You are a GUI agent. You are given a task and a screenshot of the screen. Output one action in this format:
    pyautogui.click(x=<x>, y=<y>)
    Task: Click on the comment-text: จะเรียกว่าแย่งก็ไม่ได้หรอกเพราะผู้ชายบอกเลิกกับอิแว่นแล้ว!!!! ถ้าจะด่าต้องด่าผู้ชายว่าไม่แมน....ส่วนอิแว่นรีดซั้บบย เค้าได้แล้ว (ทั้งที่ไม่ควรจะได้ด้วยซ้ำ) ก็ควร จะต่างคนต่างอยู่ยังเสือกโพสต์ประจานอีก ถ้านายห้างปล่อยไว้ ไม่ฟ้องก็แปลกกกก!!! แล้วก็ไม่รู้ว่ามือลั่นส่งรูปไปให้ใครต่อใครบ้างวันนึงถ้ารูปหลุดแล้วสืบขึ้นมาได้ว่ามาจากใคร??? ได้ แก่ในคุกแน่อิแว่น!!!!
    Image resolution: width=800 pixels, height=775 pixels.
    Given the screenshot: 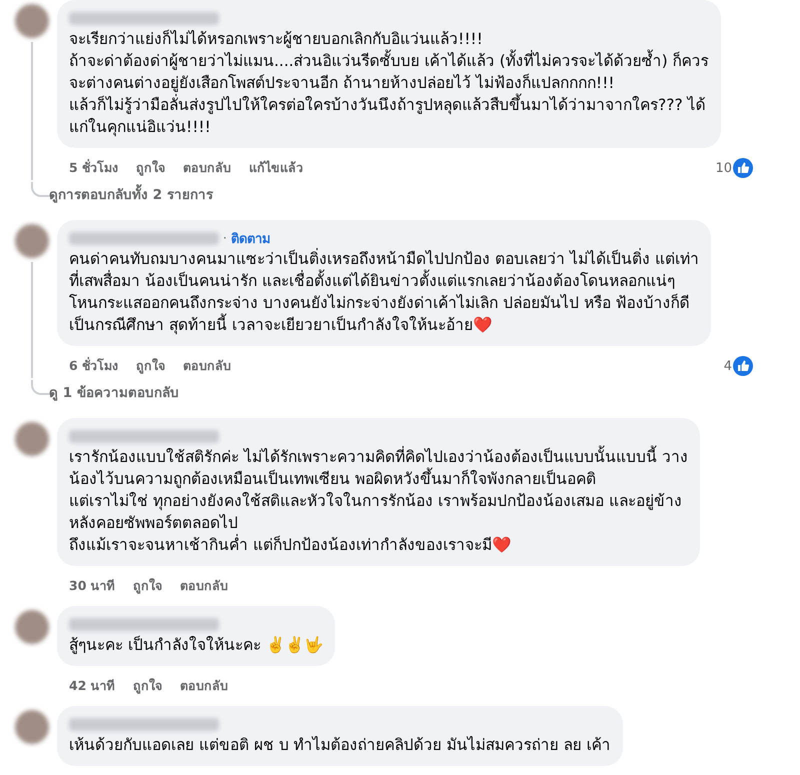 What is the action you would take?
    pyautogui.click(x=389, y=83)
    